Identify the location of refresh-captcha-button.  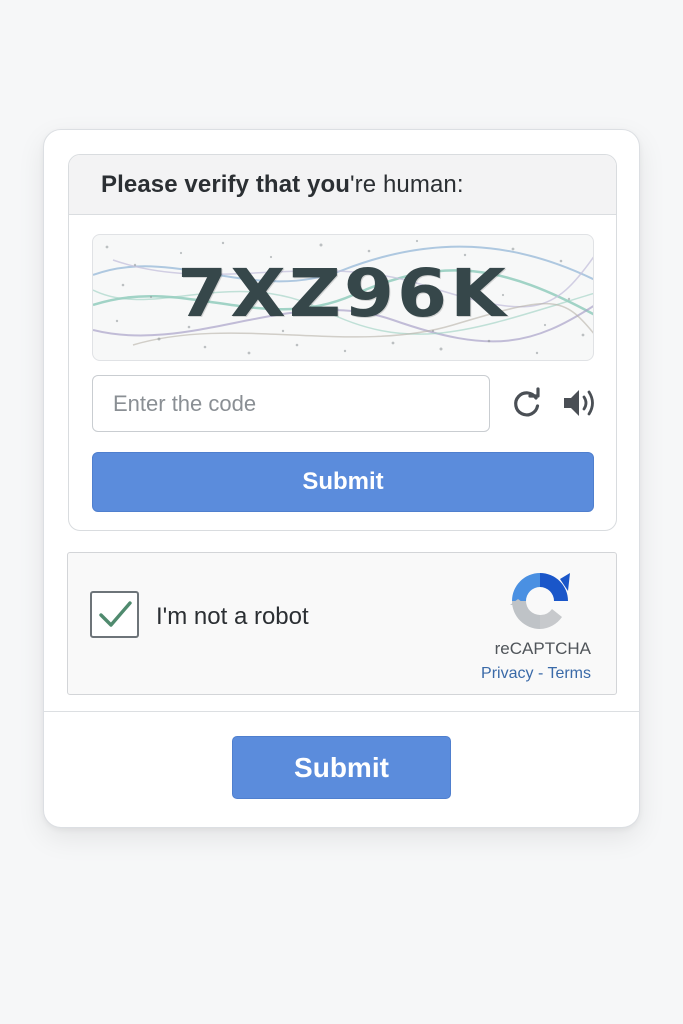
(527, 403).